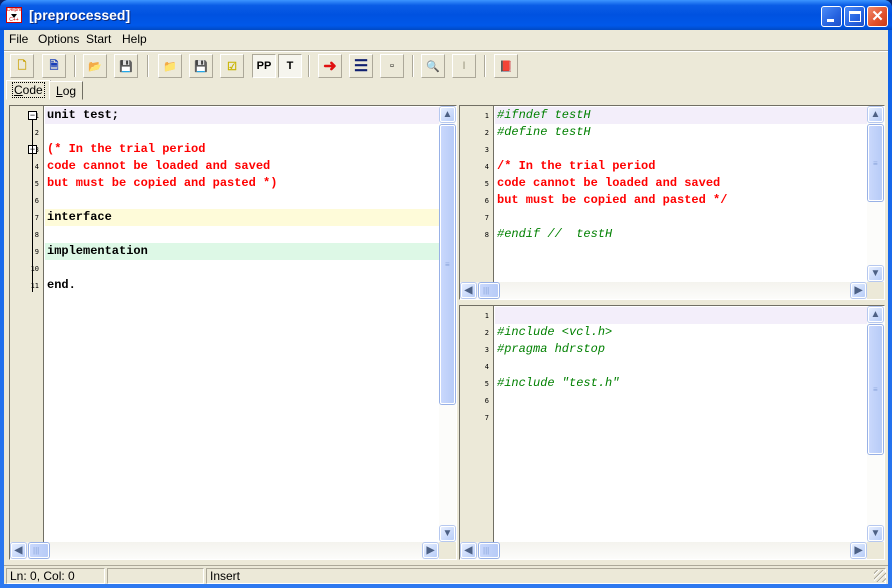 The image size is (892, 588). What do you see at coordinates (681, 115) in the screenshot?
I see `code-line: #ifndef testH` at bounding box center [681, 115].